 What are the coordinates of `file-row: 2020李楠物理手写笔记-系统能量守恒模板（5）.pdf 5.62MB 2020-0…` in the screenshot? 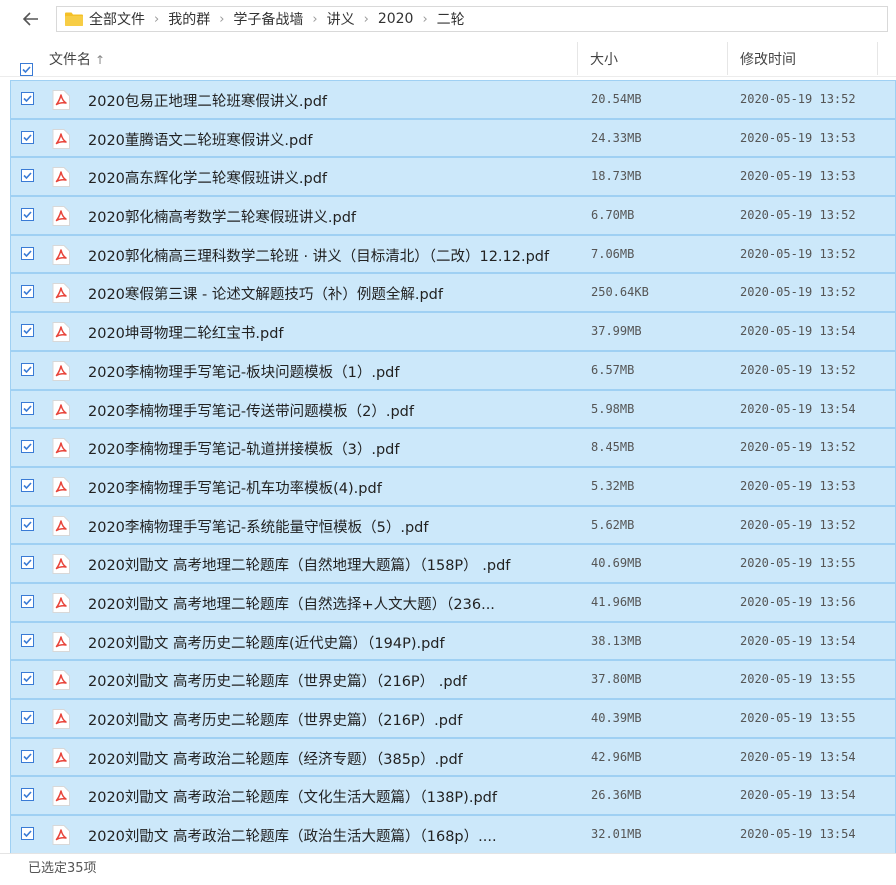 It's located at (453, 525).